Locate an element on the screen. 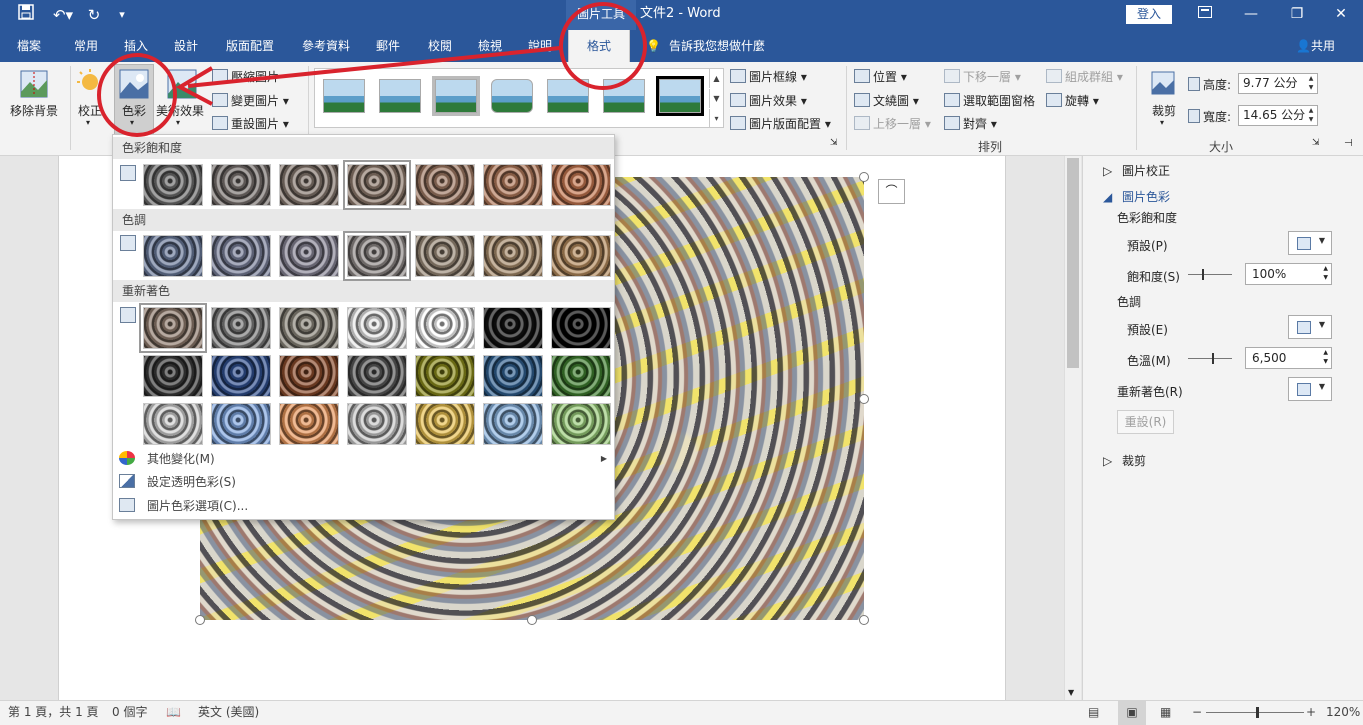  share-button: 👤共用 is located at coordinates (1315, 46).